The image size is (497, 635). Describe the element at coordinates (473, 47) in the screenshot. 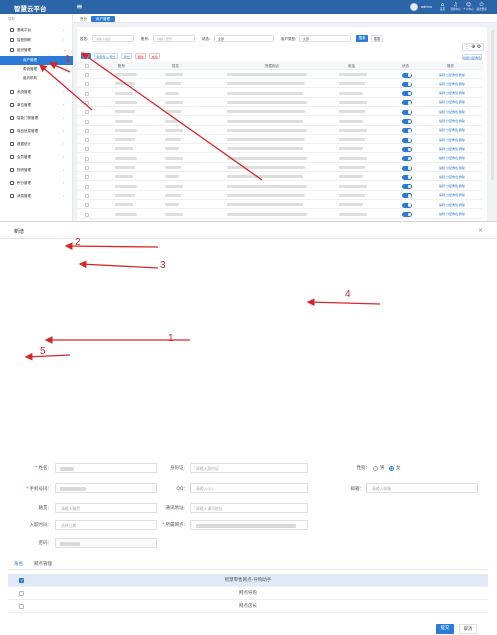

I see `column-settings-icon: ⋮ ⊕ ⚙` at that location.